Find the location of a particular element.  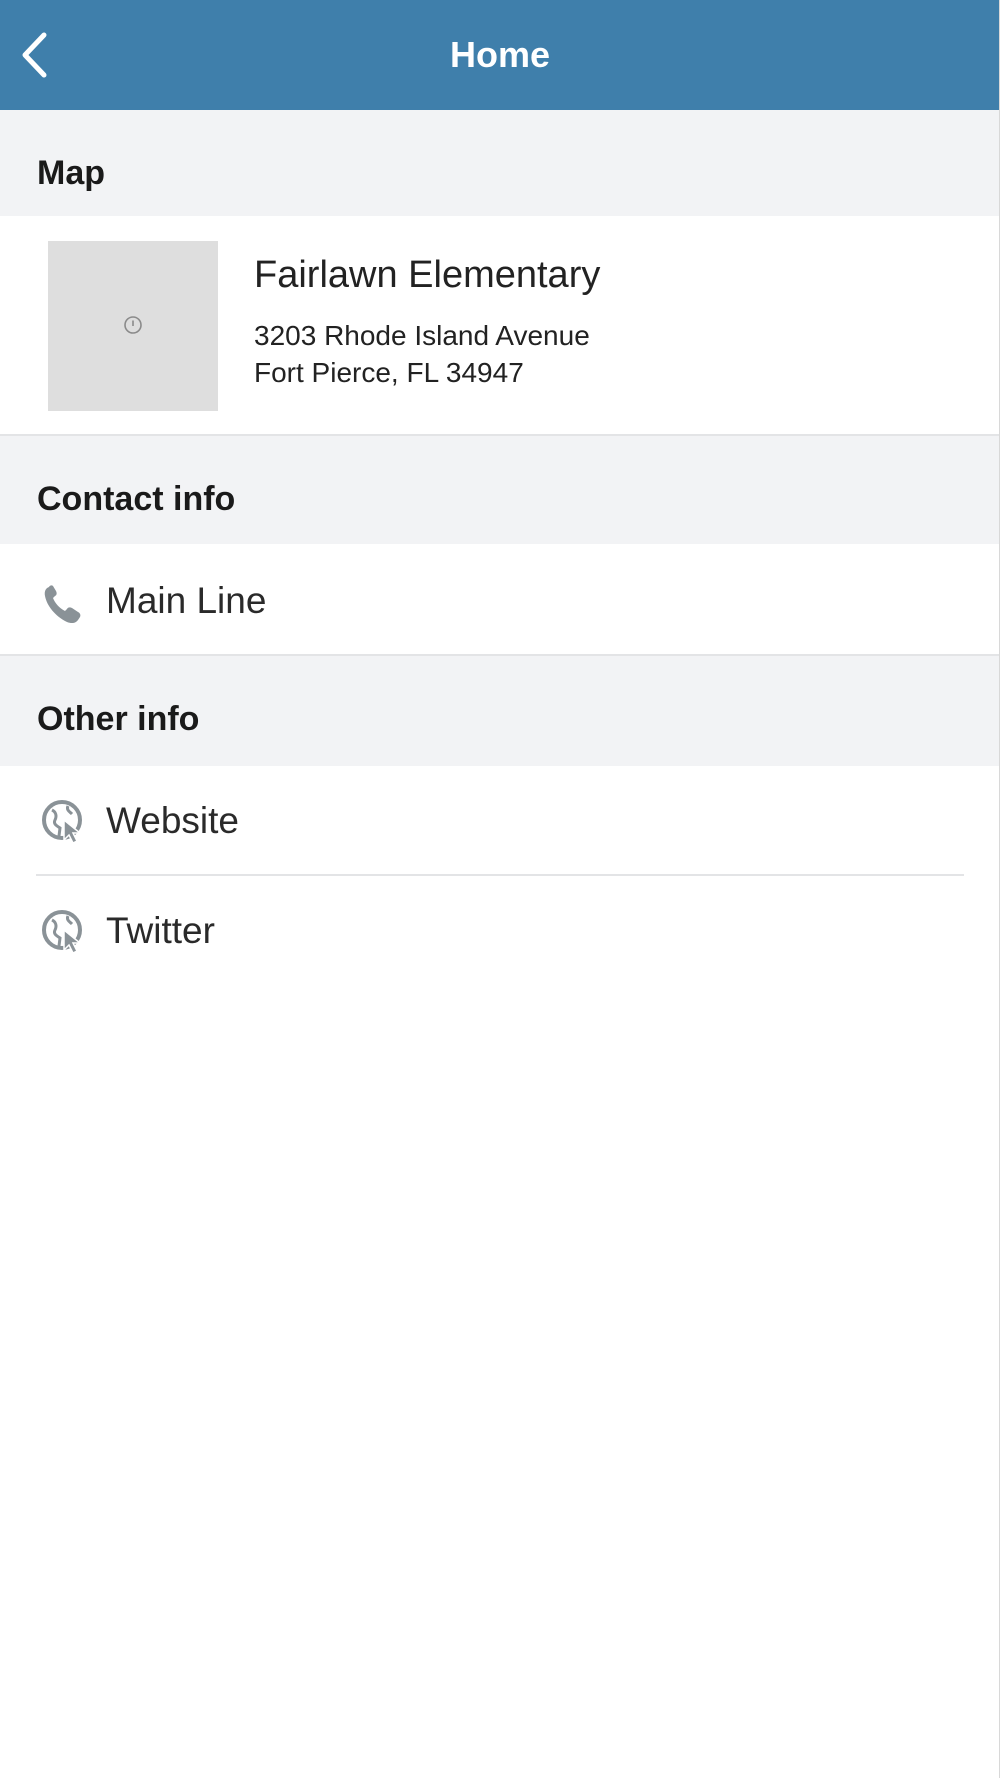

list-item-website: Website is located at coordinates (500, 820).